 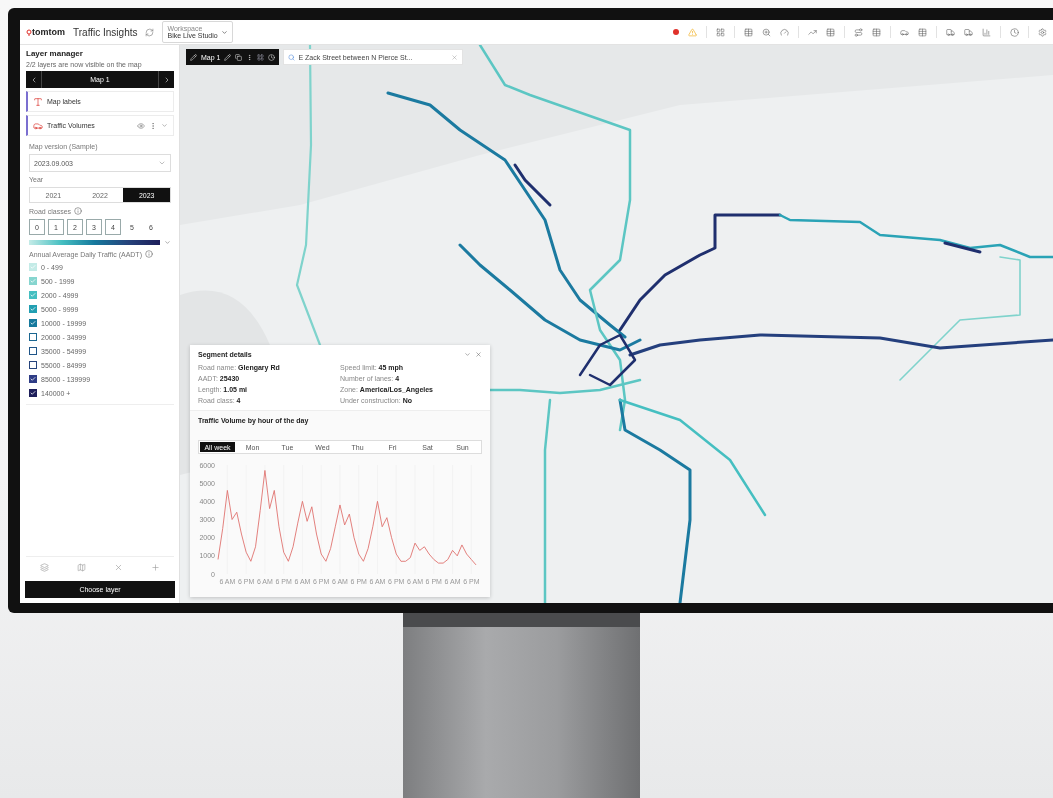 I want to click on text-icon, so click(x=38, y=101).